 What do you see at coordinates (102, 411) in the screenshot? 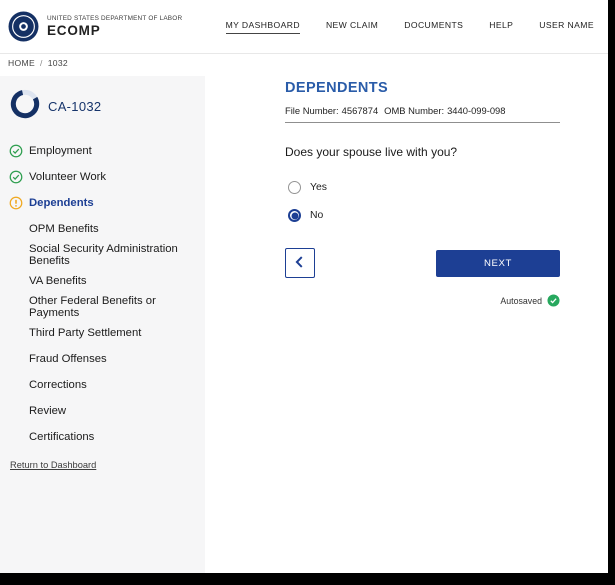
I see `sidebar-item-review: Review` at bounding box center [102, 411].